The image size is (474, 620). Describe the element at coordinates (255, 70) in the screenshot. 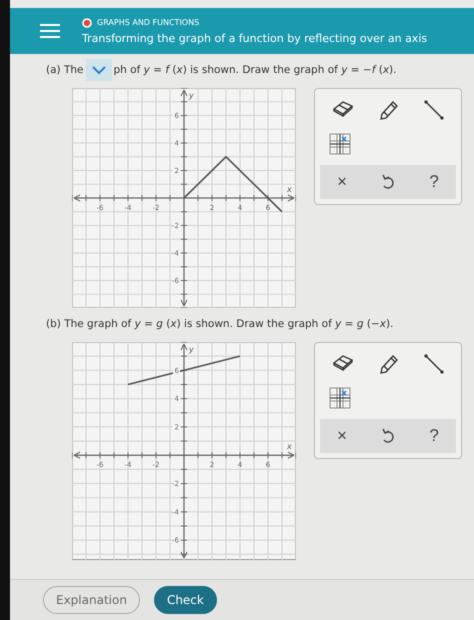

I see `question-text: ph of y = f (x) is shown. Draw the graph of y = −f (x).` at that location.